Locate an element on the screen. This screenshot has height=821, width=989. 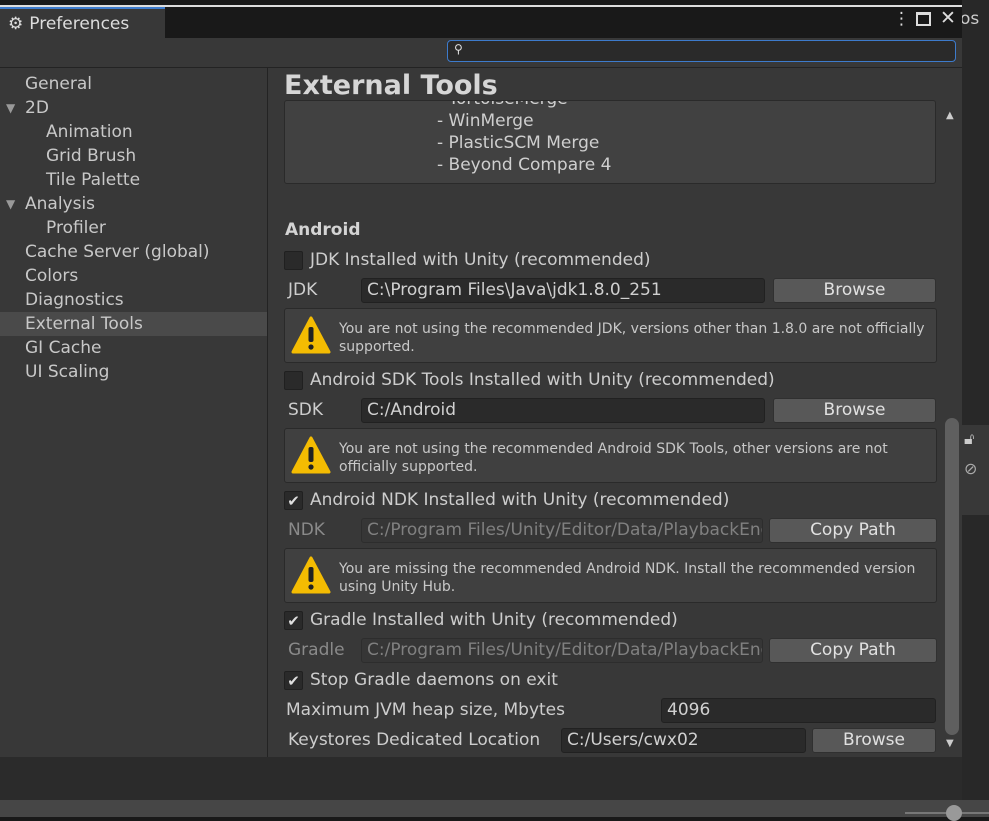
gradle-installed-checkbox: ✔ is located at coordinates (293, 620).